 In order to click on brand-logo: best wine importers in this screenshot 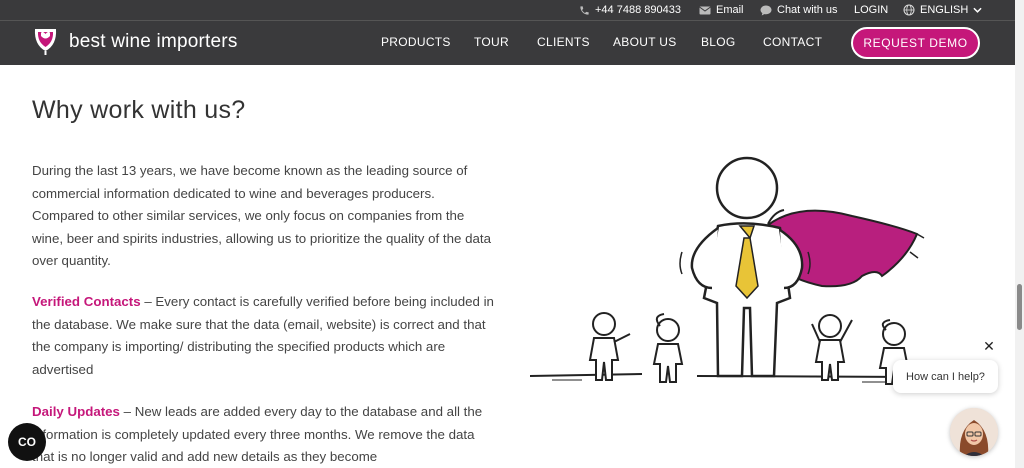, I will do `click(135, 42)`.